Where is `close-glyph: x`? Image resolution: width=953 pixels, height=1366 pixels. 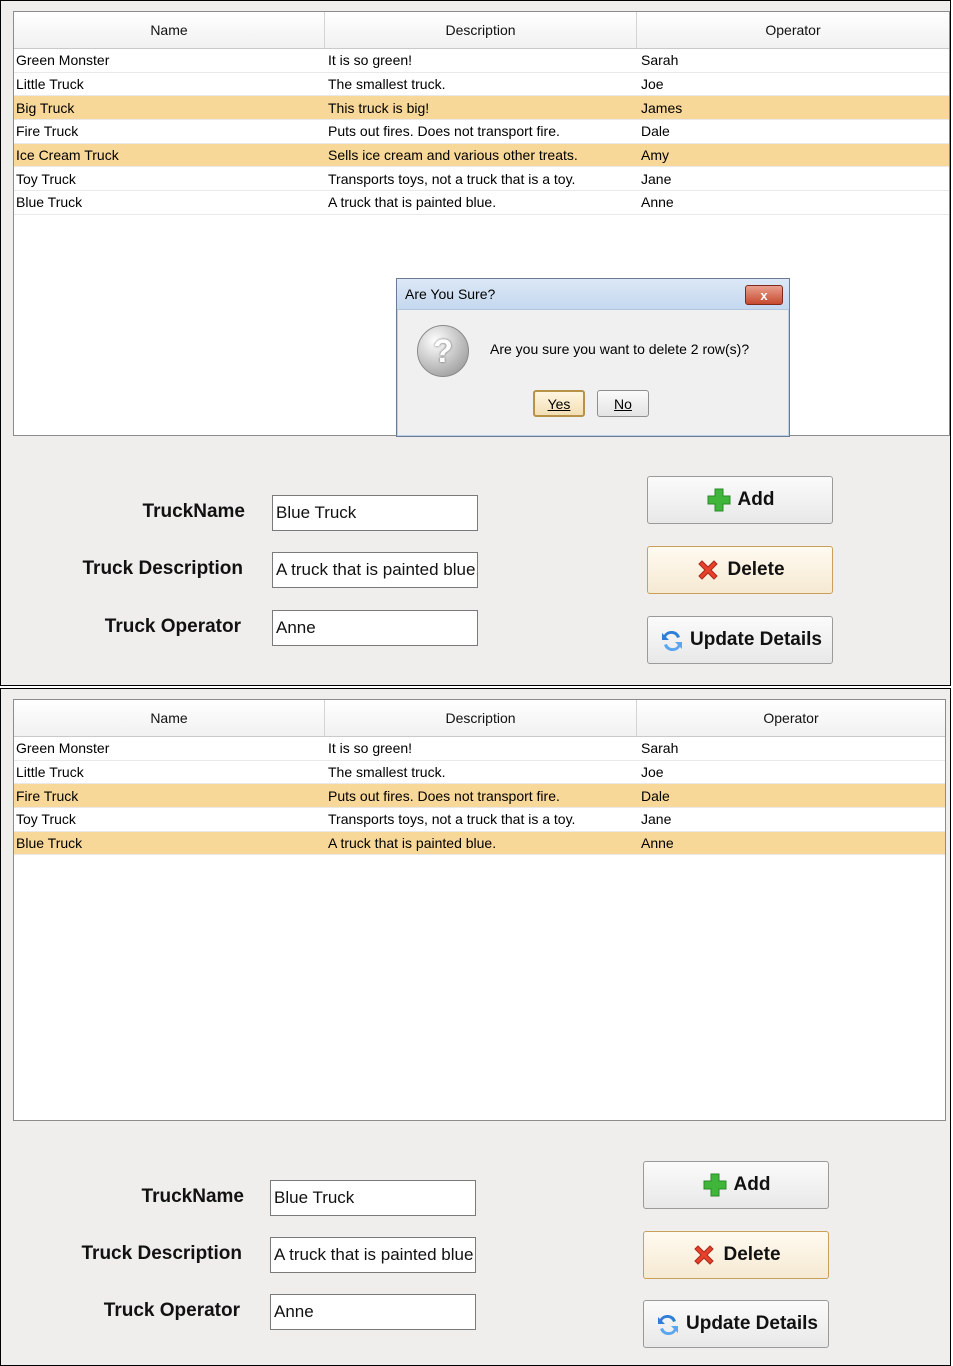
close-glyph: x is located at coordinates (764, 295).